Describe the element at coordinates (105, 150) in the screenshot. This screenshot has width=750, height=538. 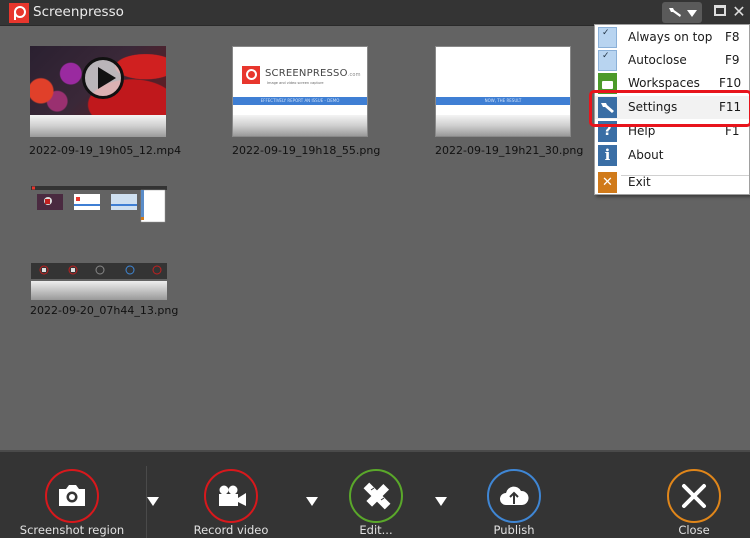
I see `thumbnail-filename: 2022-09-19_19h05_12.mp4` at that location.